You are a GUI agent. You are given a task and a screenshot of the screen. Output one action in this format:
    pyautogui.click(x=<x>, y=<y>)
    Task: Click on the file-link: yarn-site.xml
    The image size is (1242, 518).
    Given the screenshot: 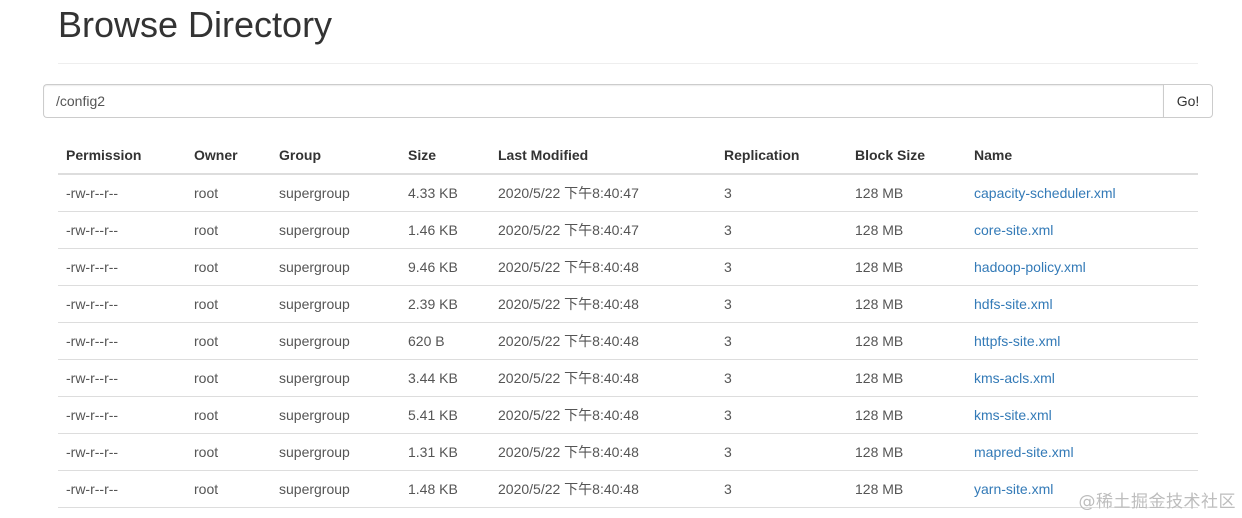 What is the action you would take?
    pyautogui.click(x=1013, y=489)
    